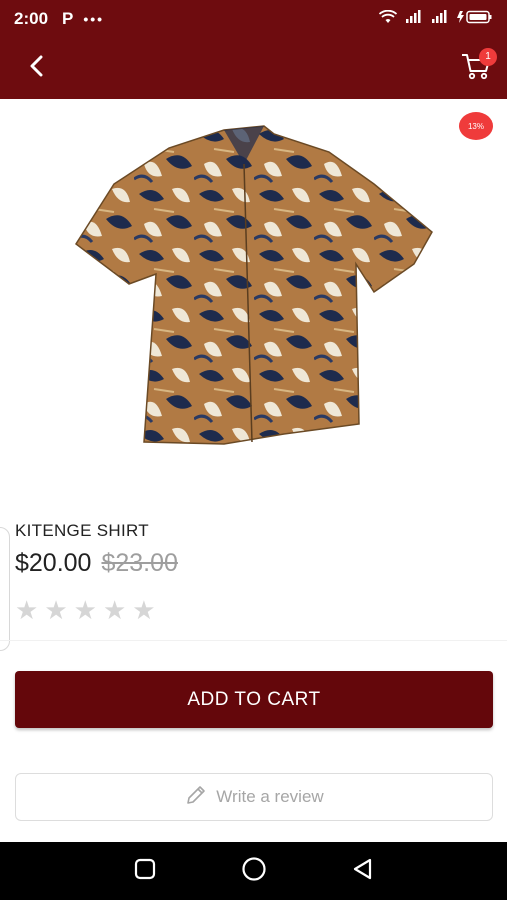 This screenshot has height=900, width=507. I want to click on app-bar: 1, so click(253, 68).